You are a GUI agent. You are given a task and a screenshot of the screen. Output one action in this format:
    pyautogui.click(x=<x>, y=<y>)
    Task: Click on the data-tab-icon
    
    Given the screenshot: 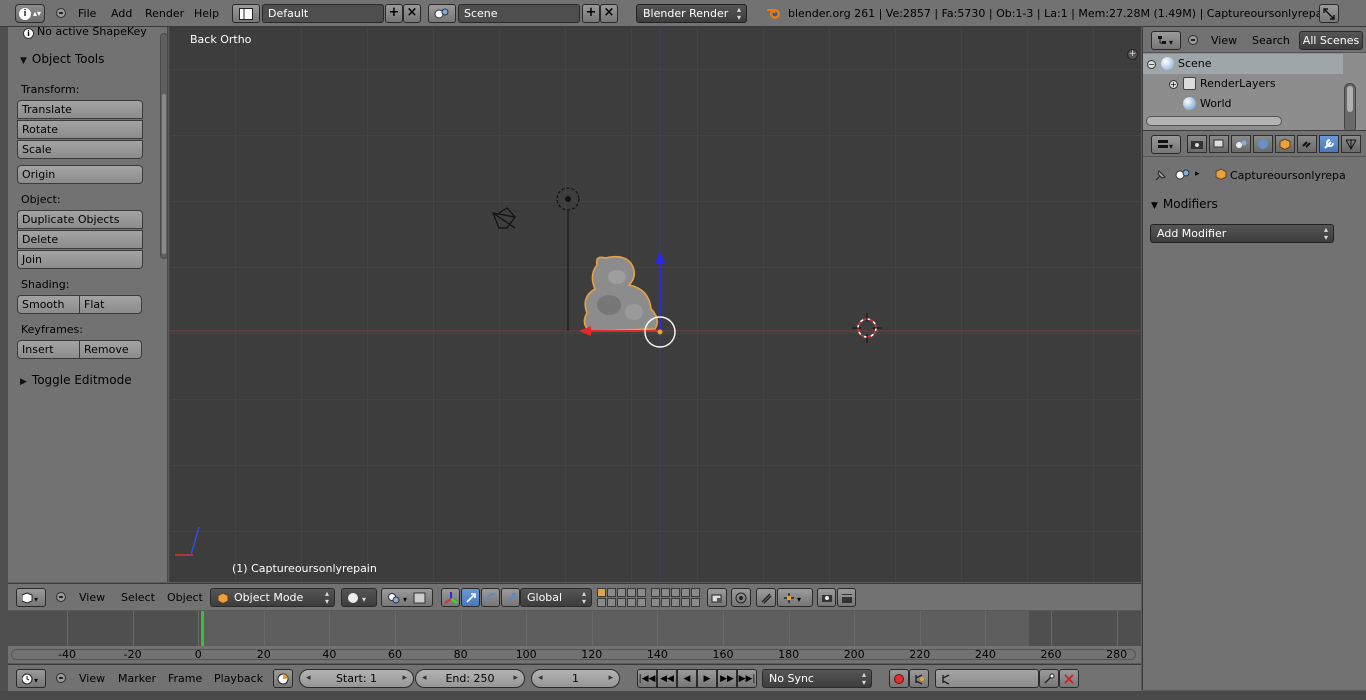 What is the action you would take?
    pyautogui.click(x=1351, y=144)
    